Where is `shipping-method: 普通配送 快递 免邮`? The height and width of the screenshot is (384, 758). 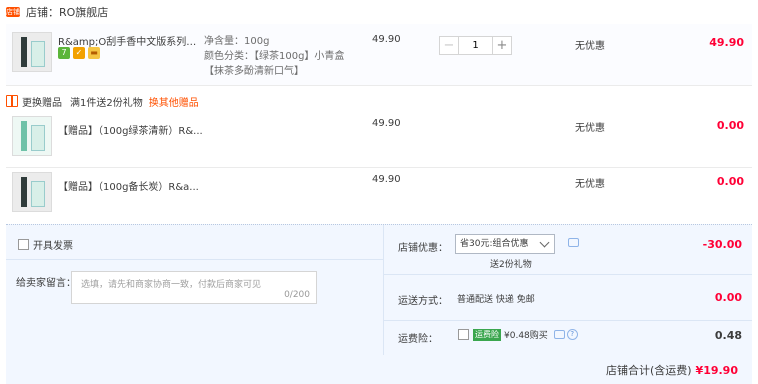 shipping-method: 普通配送 快递 免邮 is located at coordinates (496, 298).